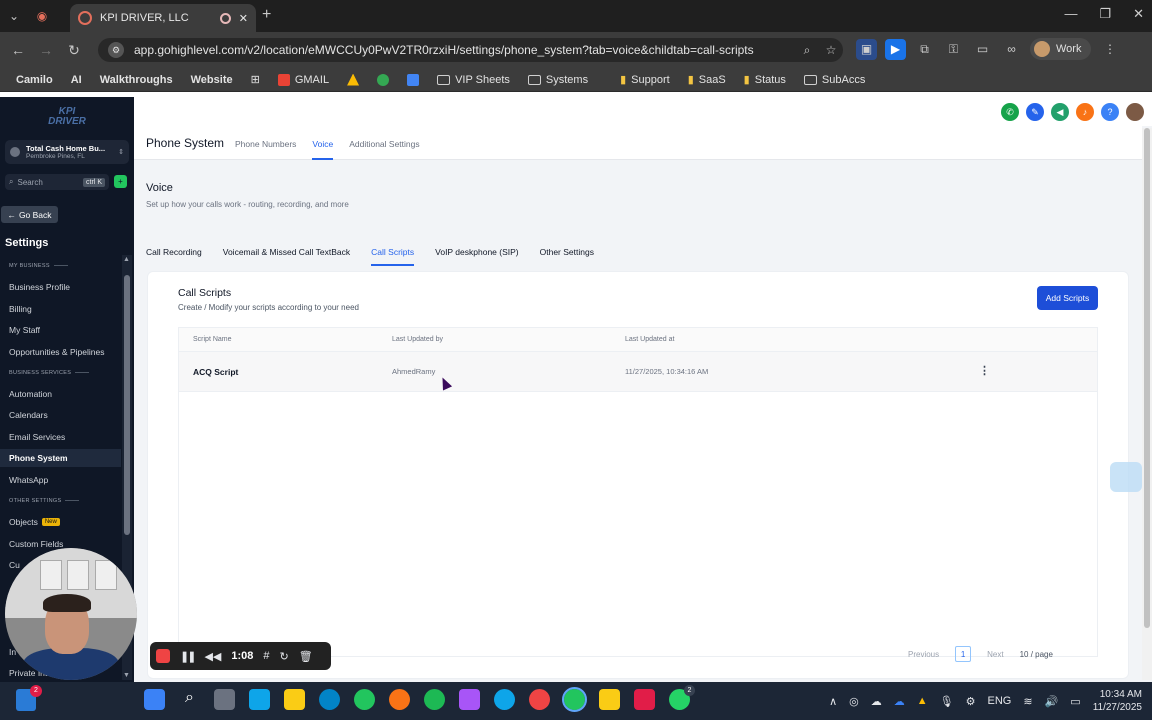 Image resolution: width=1152 pixels, height=720 pixels. What do you see at coordinates (469, 699) in the screenshot?
I see `app-icon` at bounding box center [469, 699].